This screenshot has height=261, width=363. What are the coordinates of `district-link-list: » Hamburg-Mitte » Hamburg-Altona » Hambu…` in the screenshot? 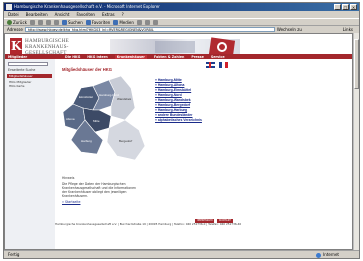 It's located at (178, 100).